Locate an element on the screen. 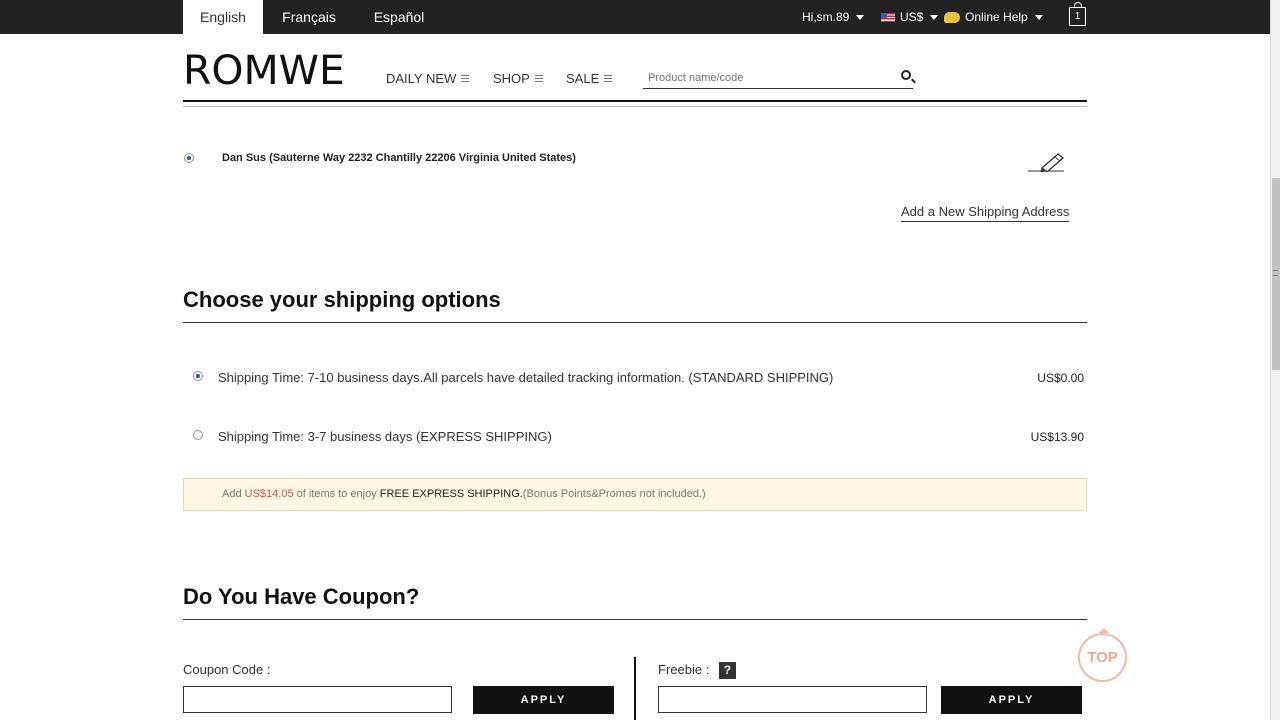 The height and width of the screenshot is (720, 1280). search-input is located at coordinates (763, 78).